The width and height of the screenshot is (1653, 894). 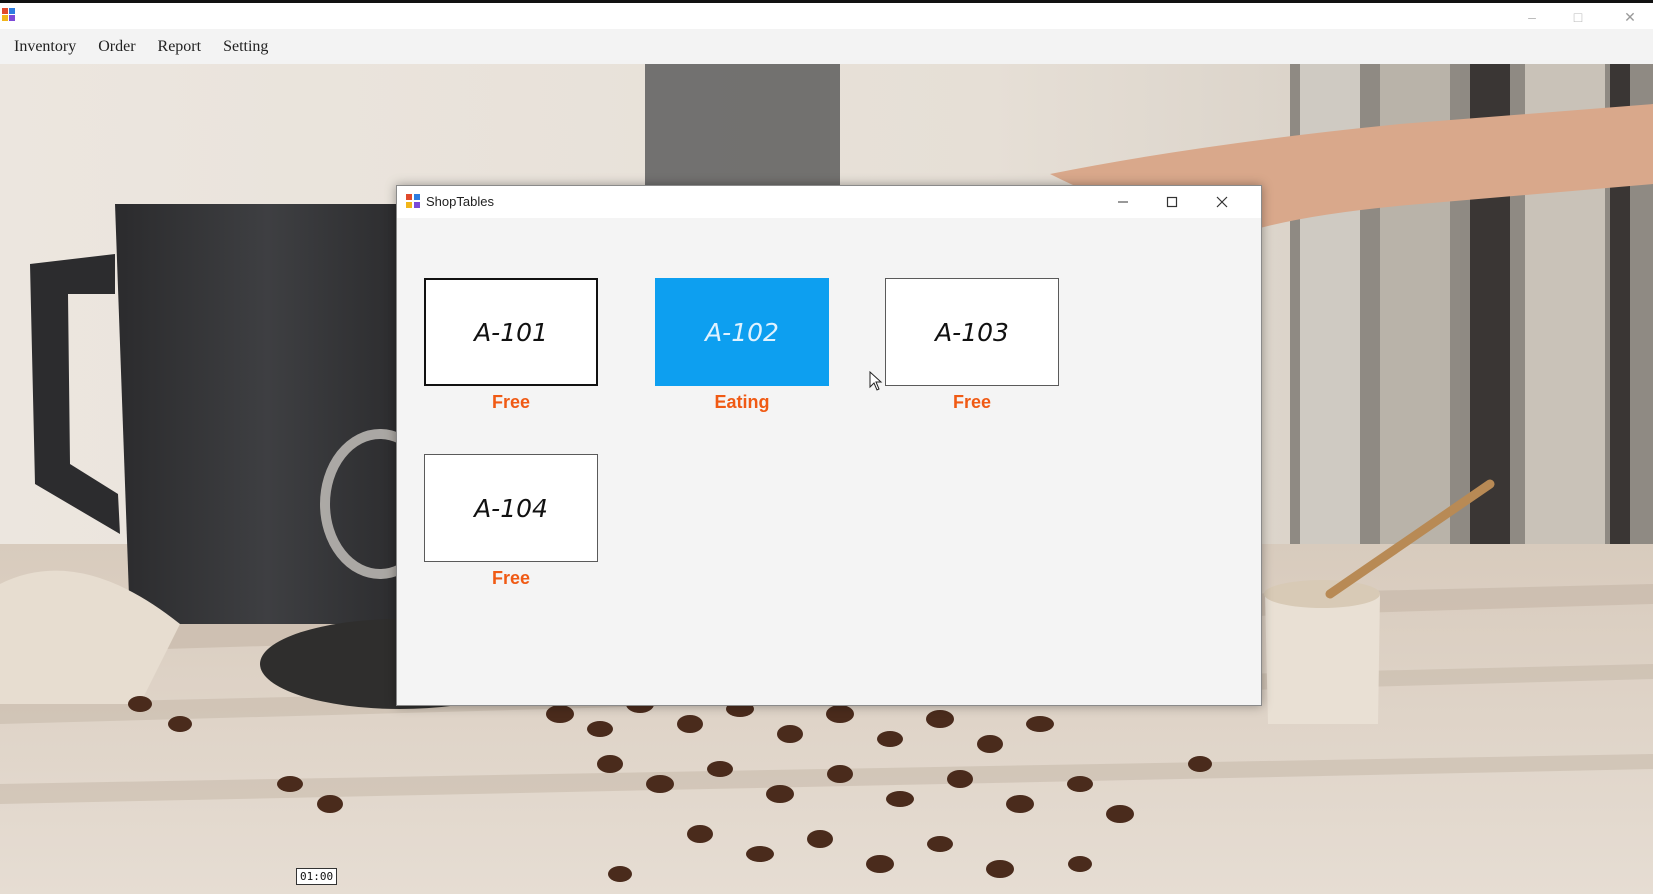 What do you see at coordinates (829, 202) in the screenshot?
I see `window-titlebar: ShopTables` at bounding box center [829, 202].